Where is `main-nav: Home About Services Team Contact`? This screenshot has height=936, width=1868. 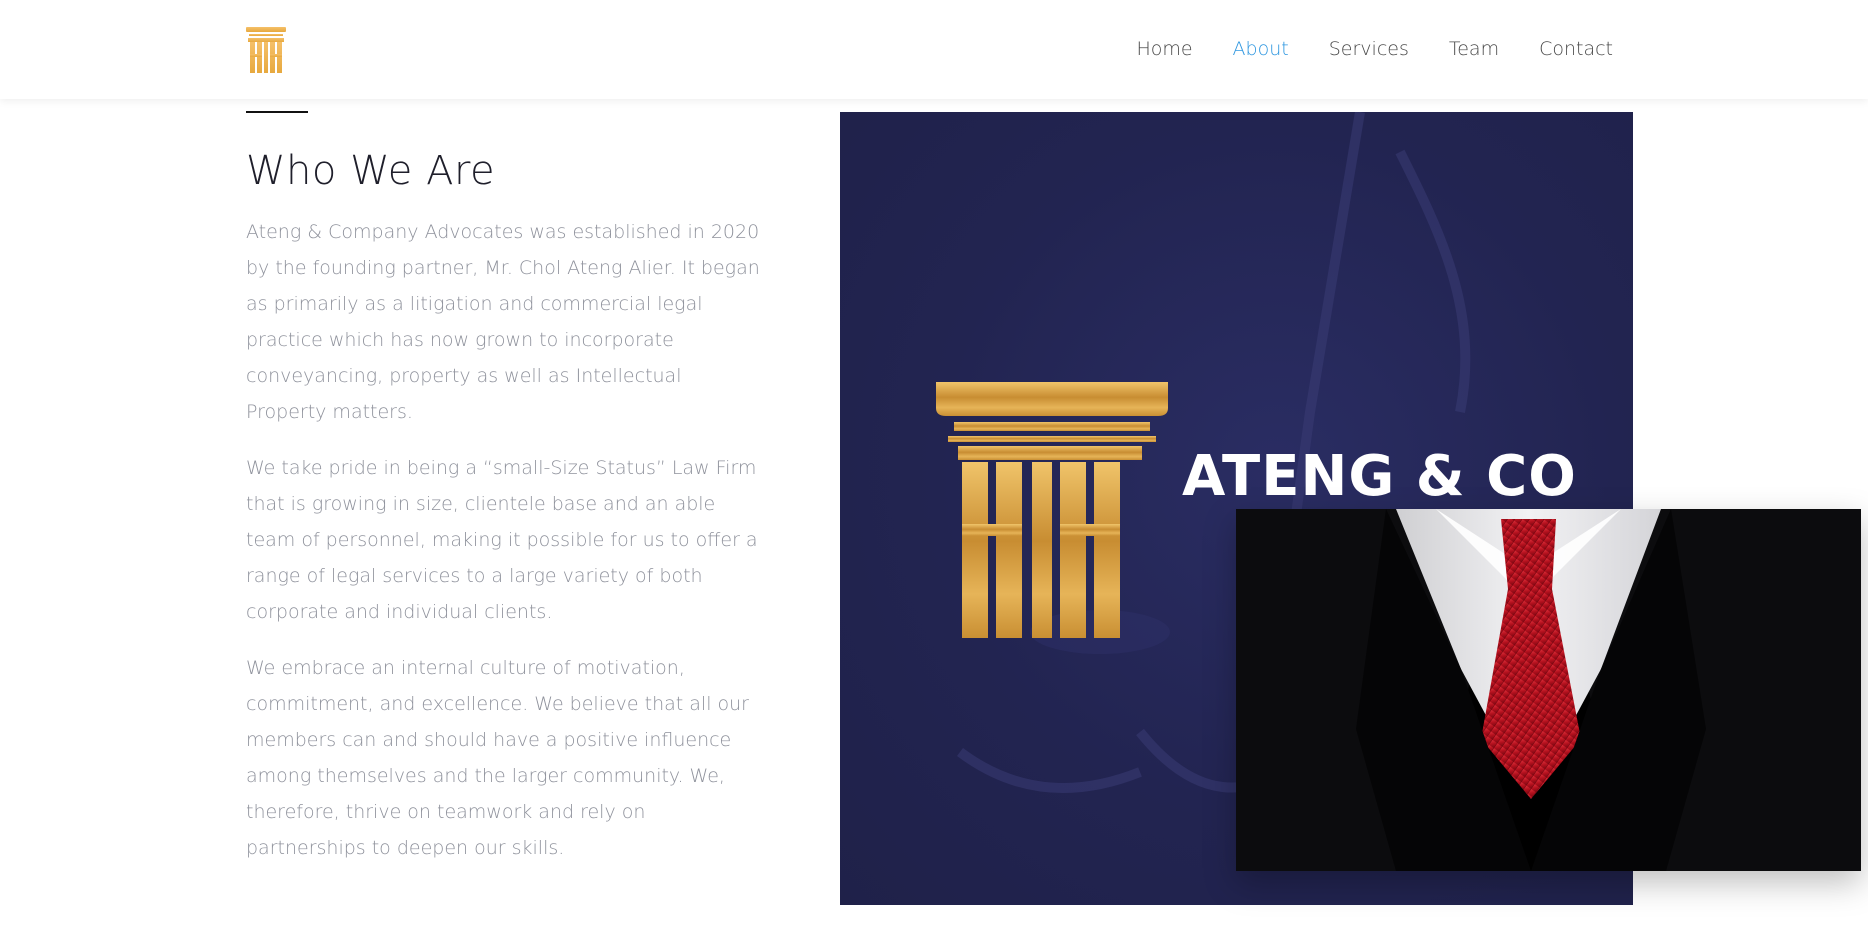
main-nav: Home About Services Team Contact is located at coordinates (1354, 49).